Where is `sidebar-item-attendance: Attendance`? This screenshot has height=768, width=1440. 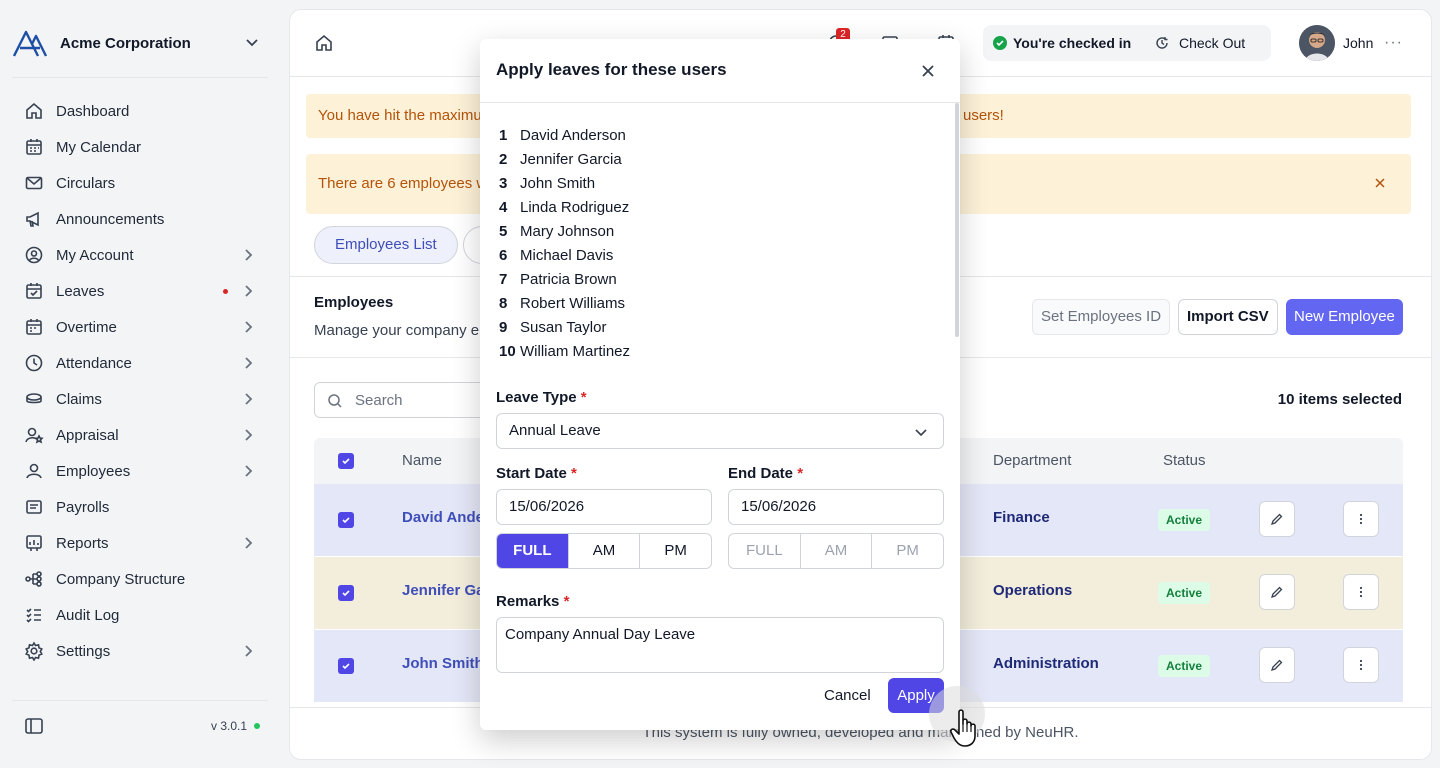
sidebar-item-attendance: Attendance is located at coordinates (142, 363).